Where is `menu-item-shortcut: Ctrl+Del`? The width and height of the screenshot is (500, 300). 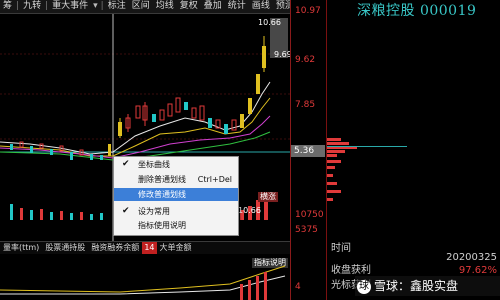
menu-item-shortcut: Ctrl+Del is located at coordinates (214, 179).